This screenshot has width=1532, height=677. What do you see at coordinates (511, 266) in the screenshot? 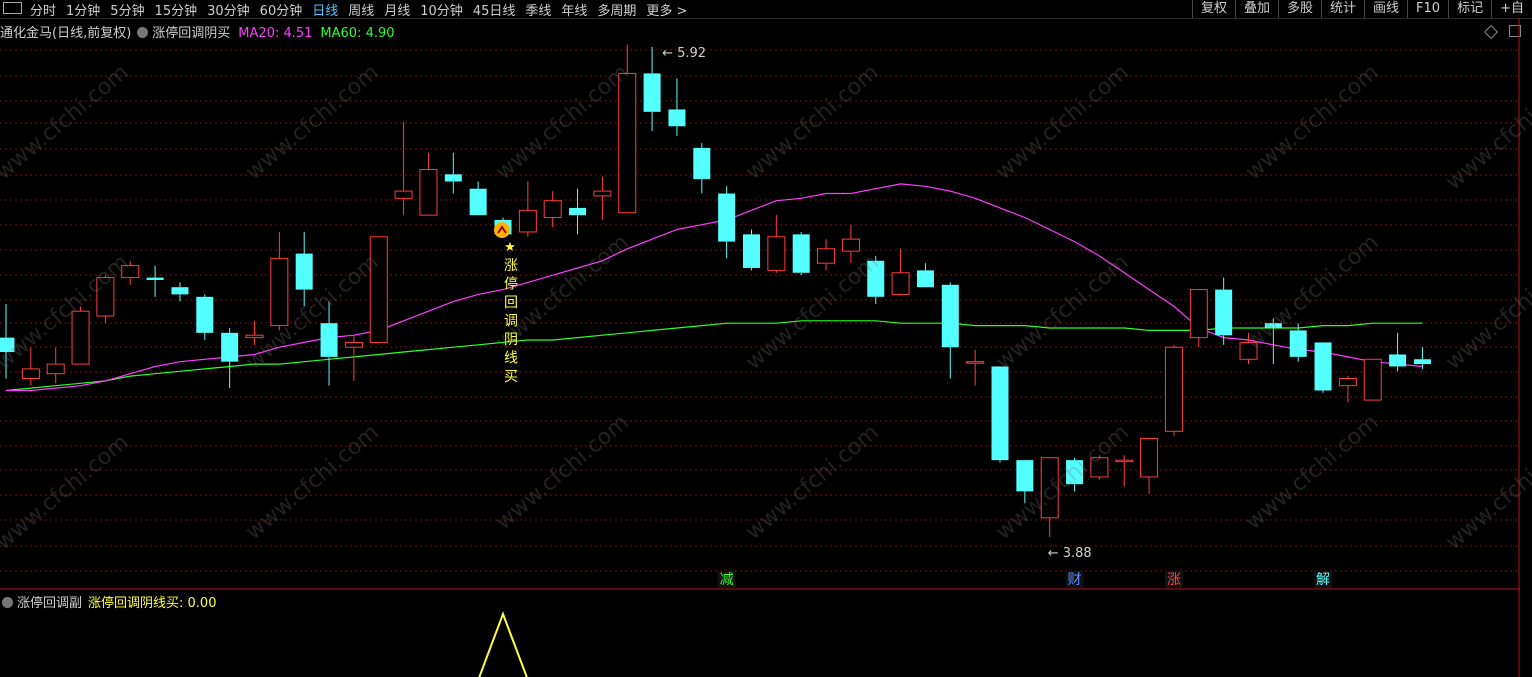
I see `signal-char: 涨` at bounding box center [511, 266].